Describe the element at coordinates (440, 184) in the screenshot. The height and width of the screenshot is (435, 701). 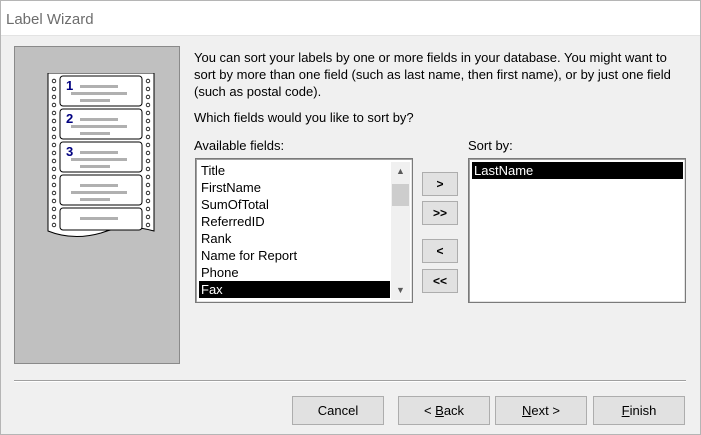
I see `add-field-button: >` at that location.